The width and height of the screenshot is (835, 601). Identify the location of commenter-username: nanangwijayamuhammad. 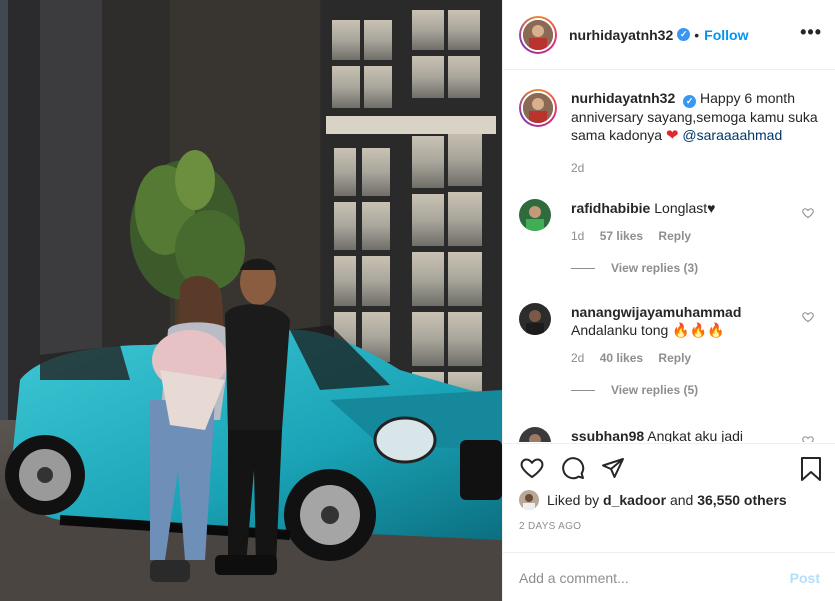
(656, 312).